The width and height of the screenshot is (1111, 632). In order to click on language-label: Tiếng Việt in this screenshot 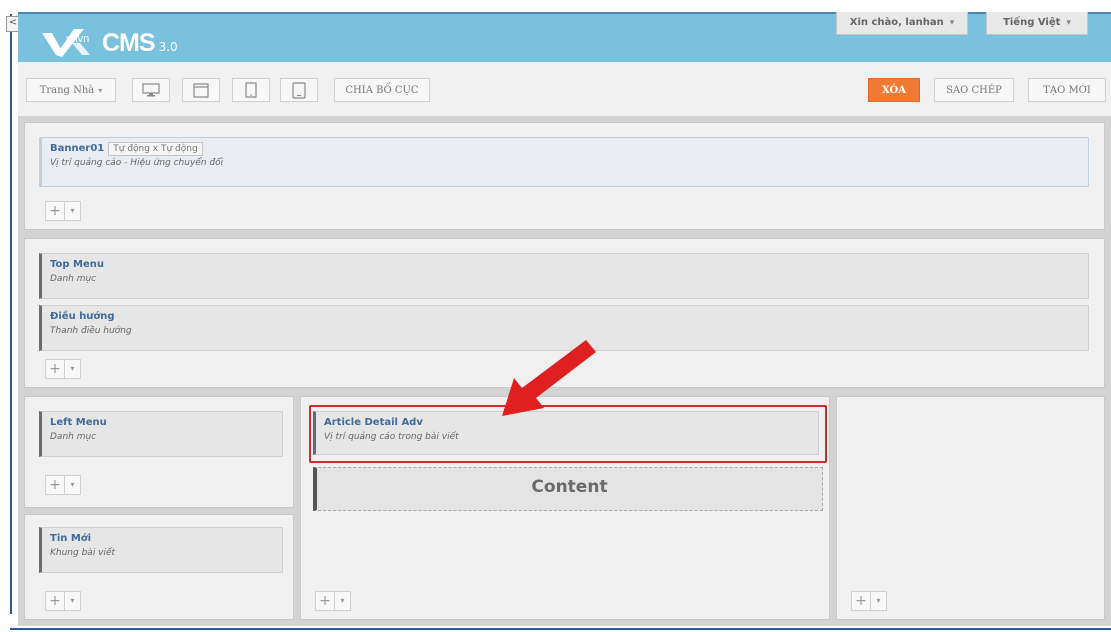, I will do `click(1032, 22)`.